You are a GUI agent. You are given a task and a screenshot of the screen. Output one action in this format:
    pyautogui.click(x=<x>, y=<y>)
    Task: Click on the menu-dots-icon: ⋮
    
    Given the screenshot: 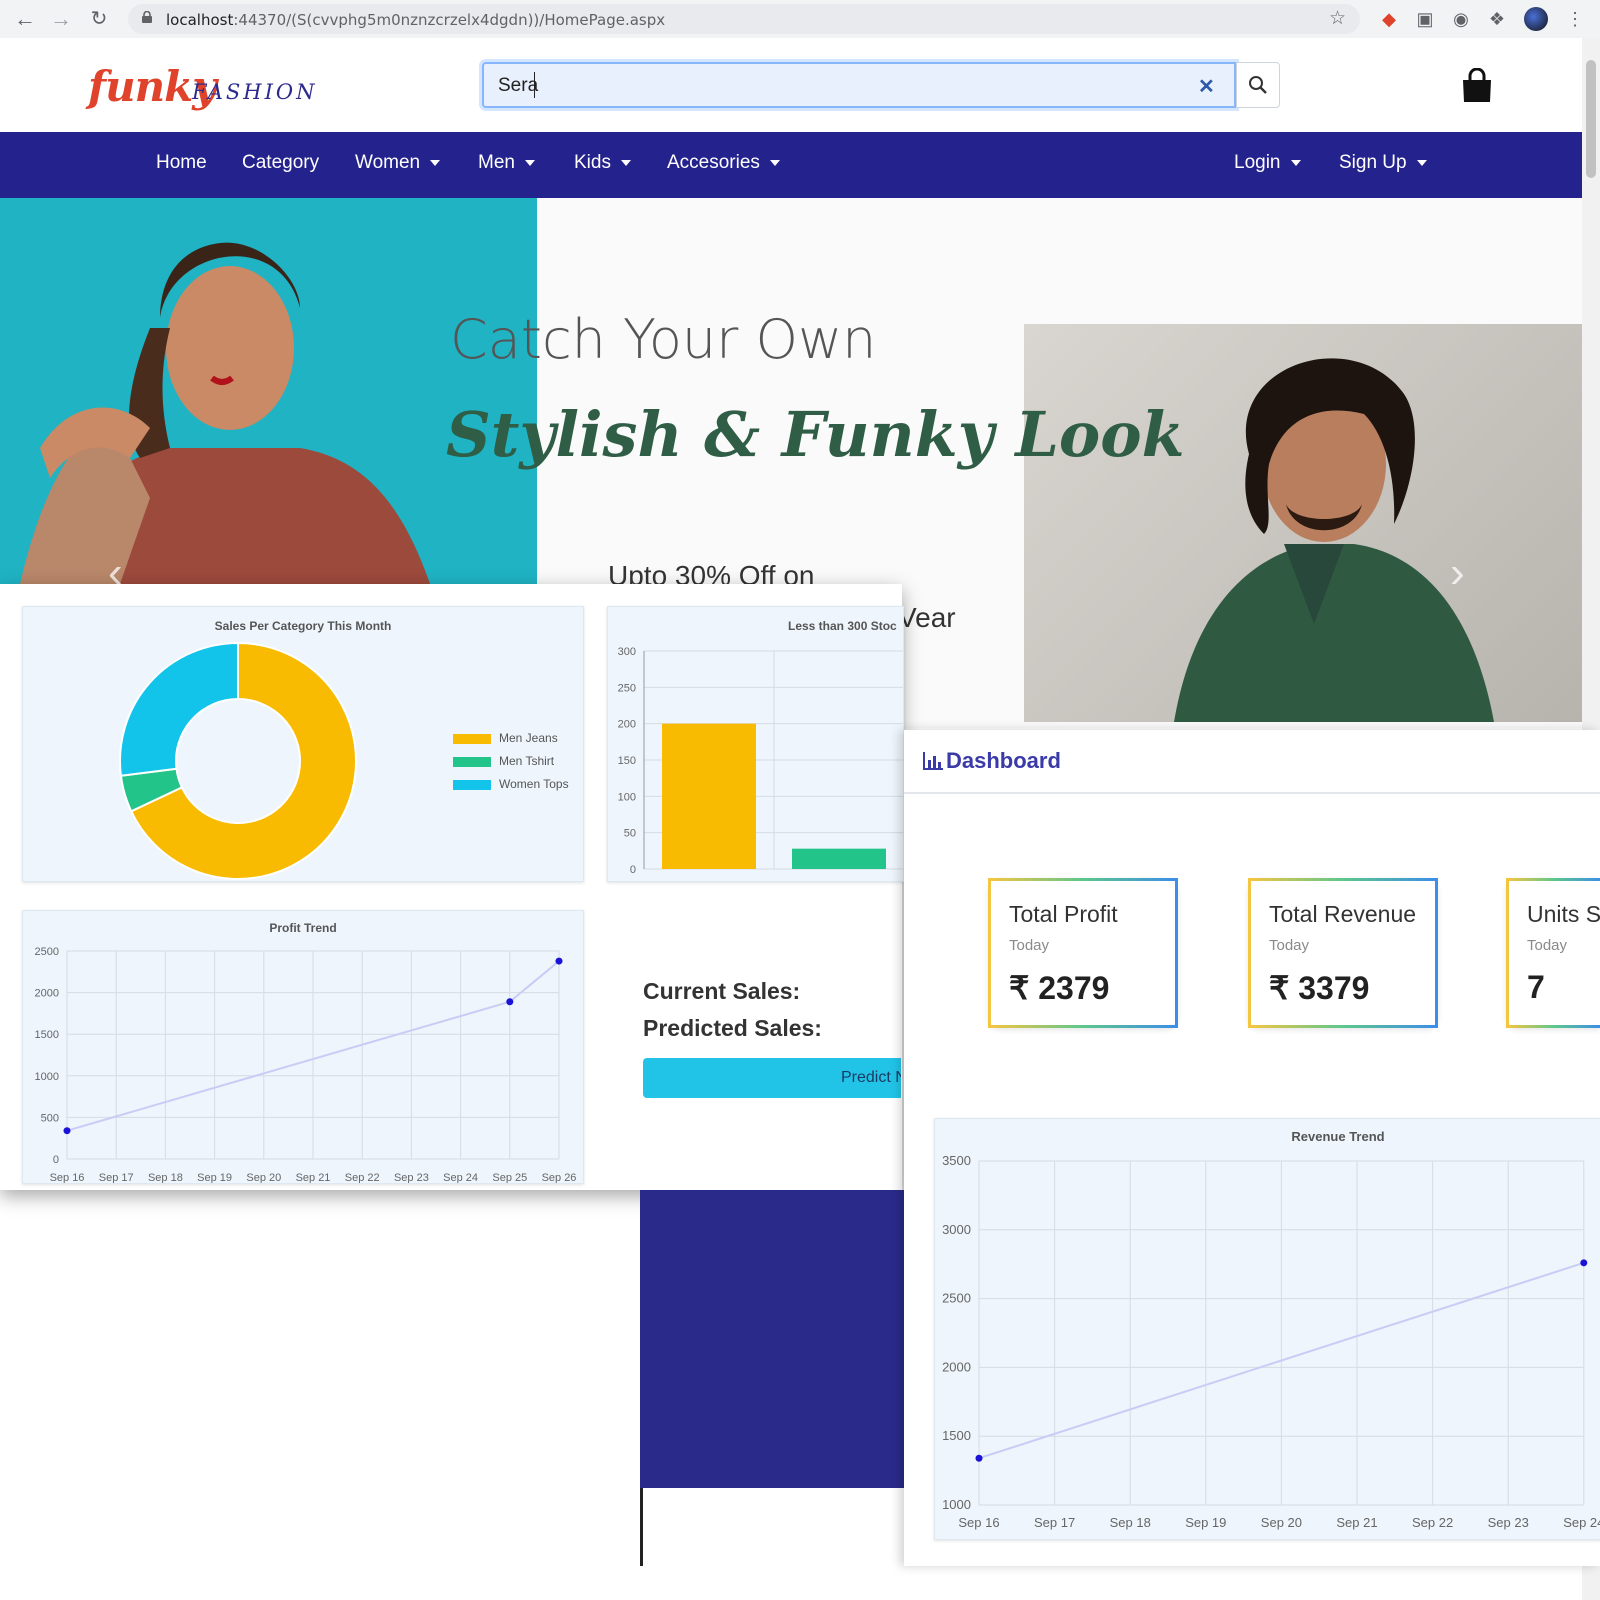 What is the action you would take?
    pyautogui.click(x=1575, y=19)
    